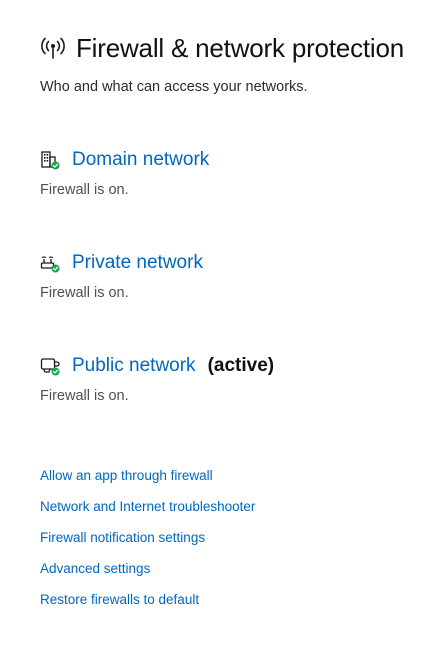 Image resolution: width=444 pixels, height=665 pixels. Describe the element at coordinates (84, 190) in the screenshot. I see `domain-network-status: Firewall is on.` at that location.